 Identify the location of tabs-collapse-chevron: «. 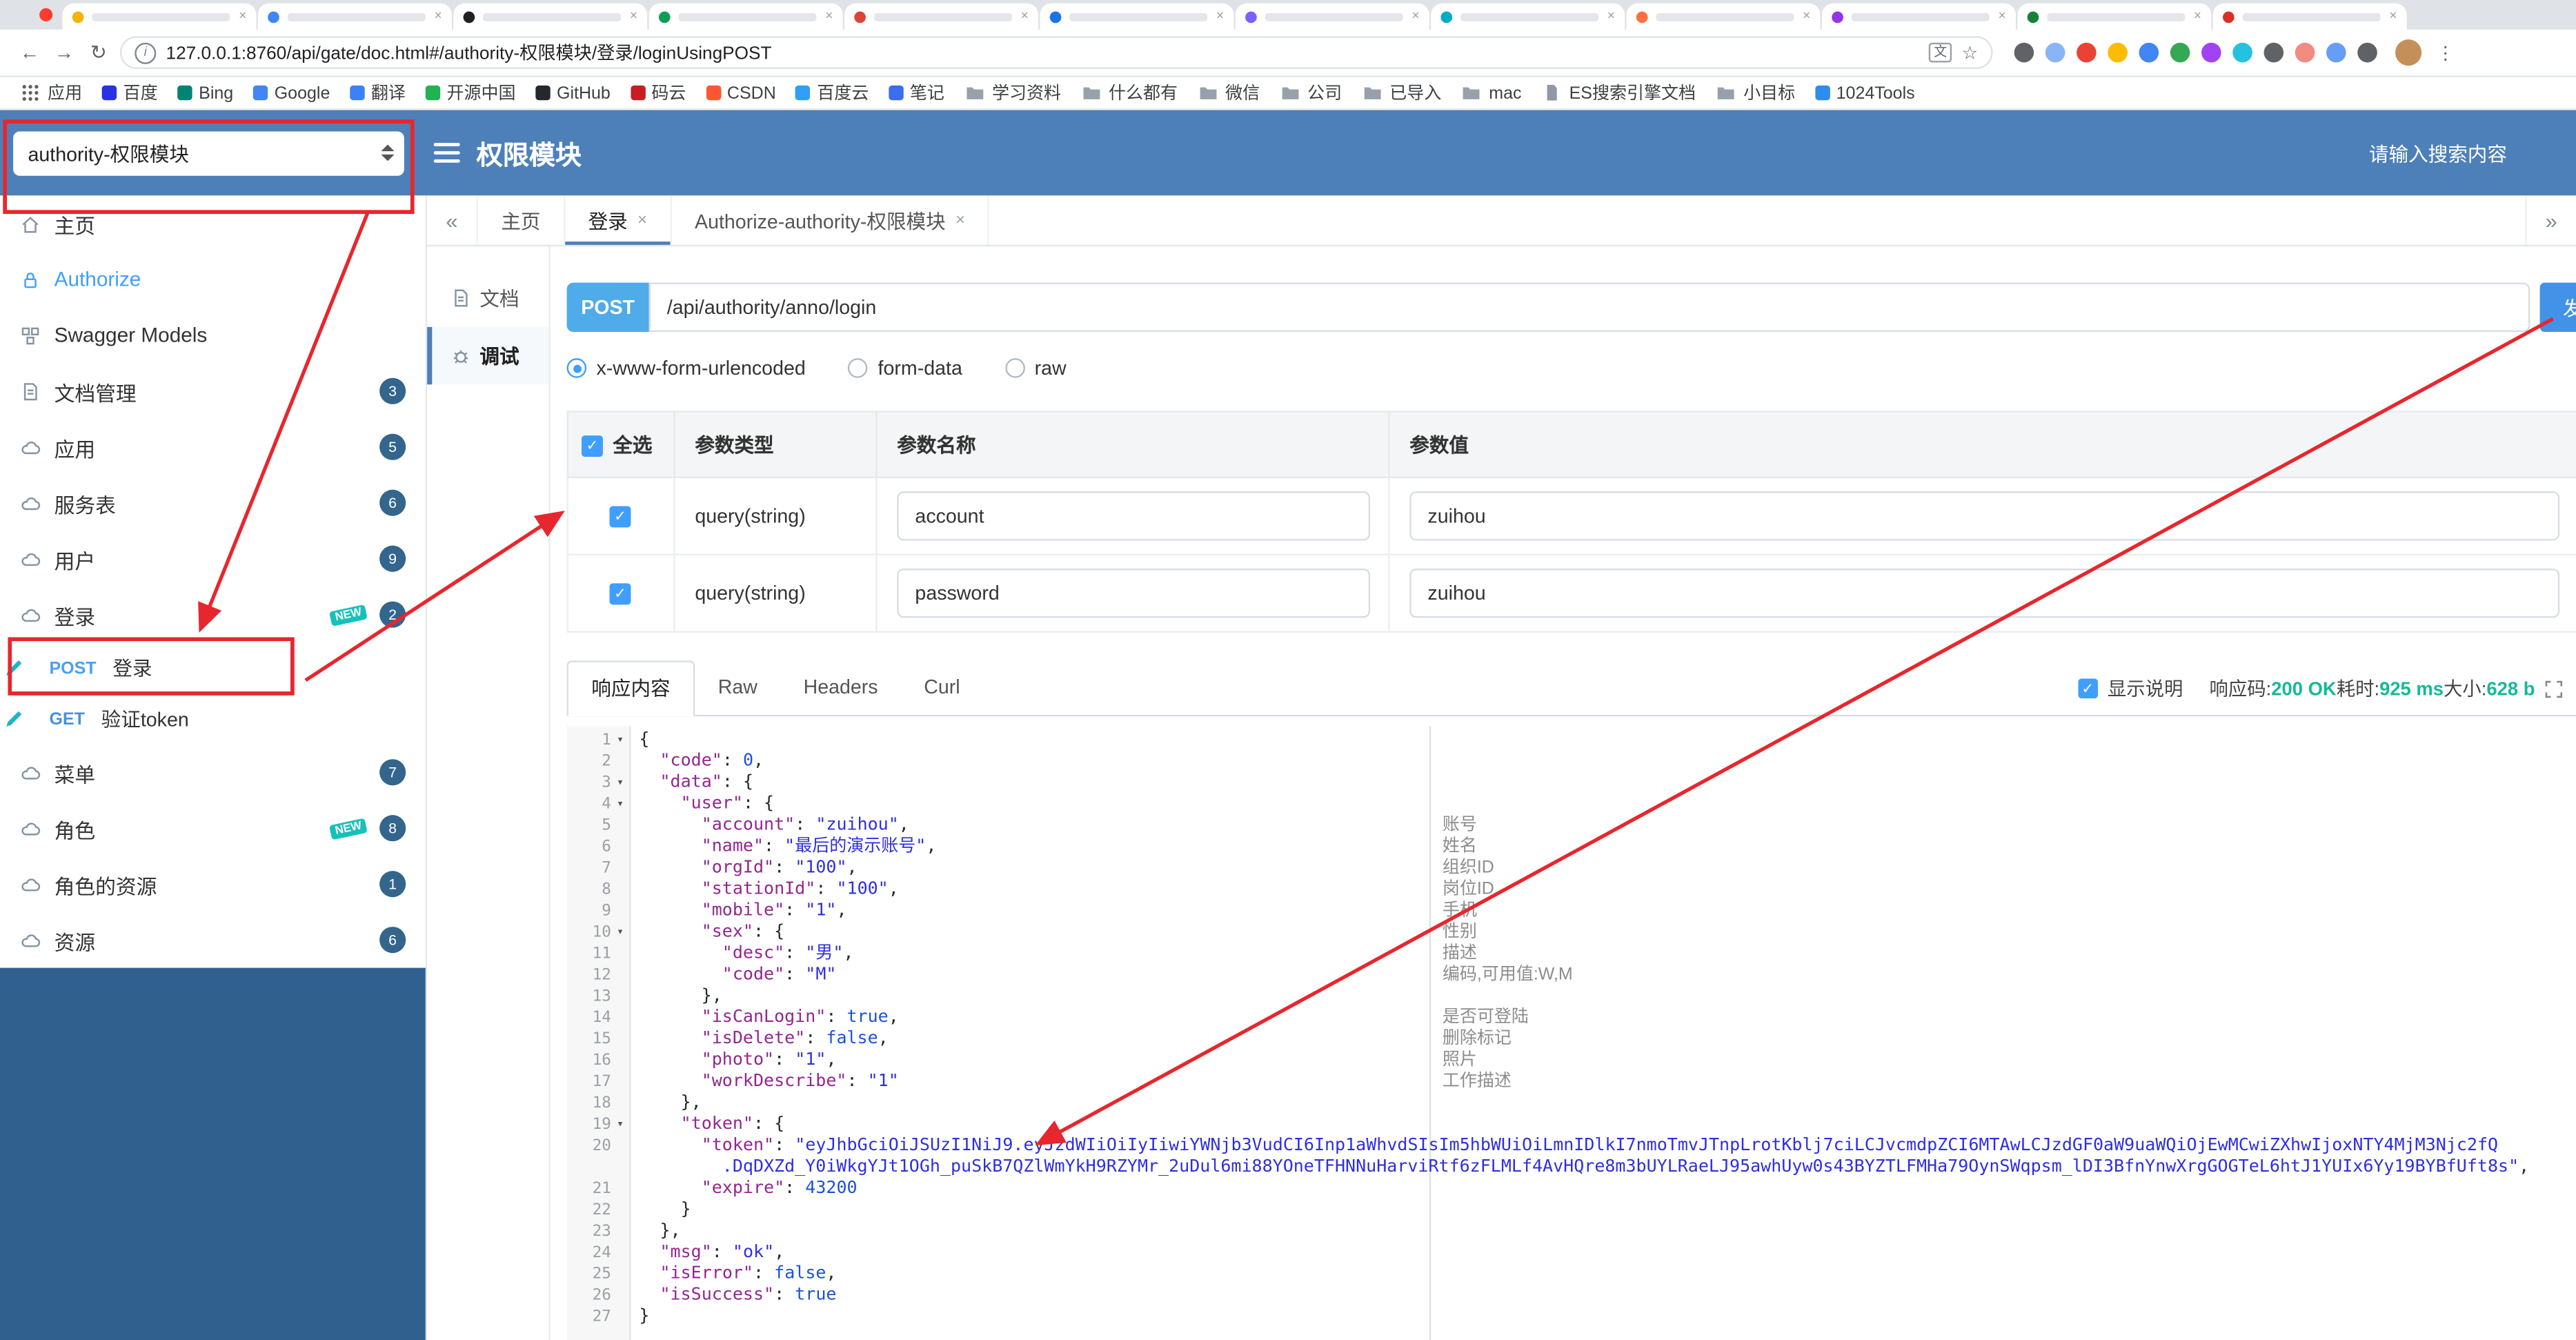
(452, 220).